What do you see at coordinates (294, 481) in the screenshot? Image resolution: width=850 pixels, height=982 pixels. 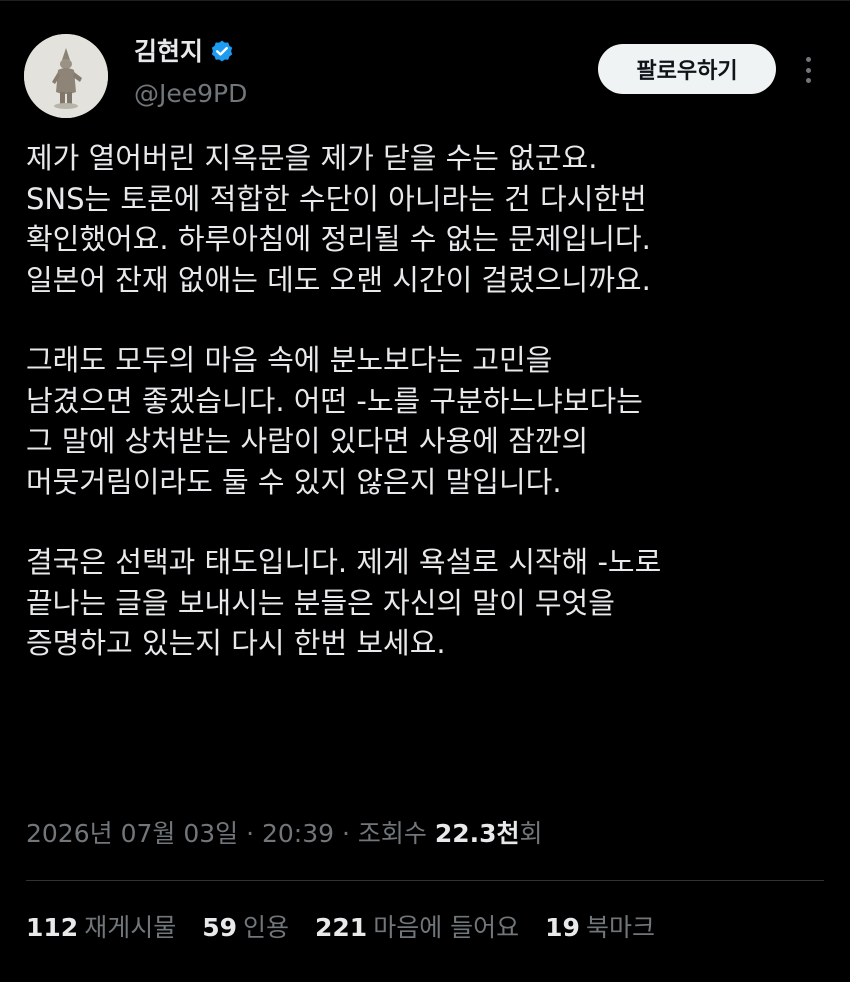 I see `tweet-line: 머뭇거림이라도 둘 수 있지 않은지 말입니다.` at bounding box center [294, 481].